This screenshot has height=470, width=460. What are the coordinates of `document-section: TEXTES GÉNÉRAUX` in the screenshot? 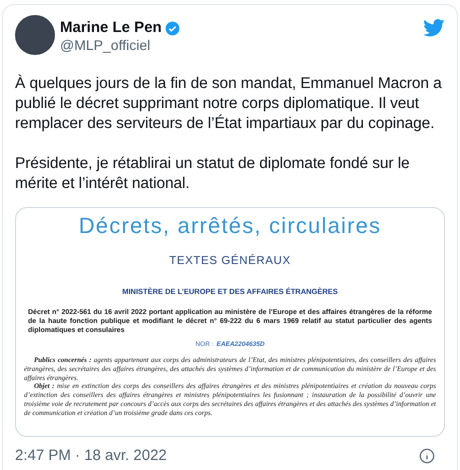 It's located at (230, 261).